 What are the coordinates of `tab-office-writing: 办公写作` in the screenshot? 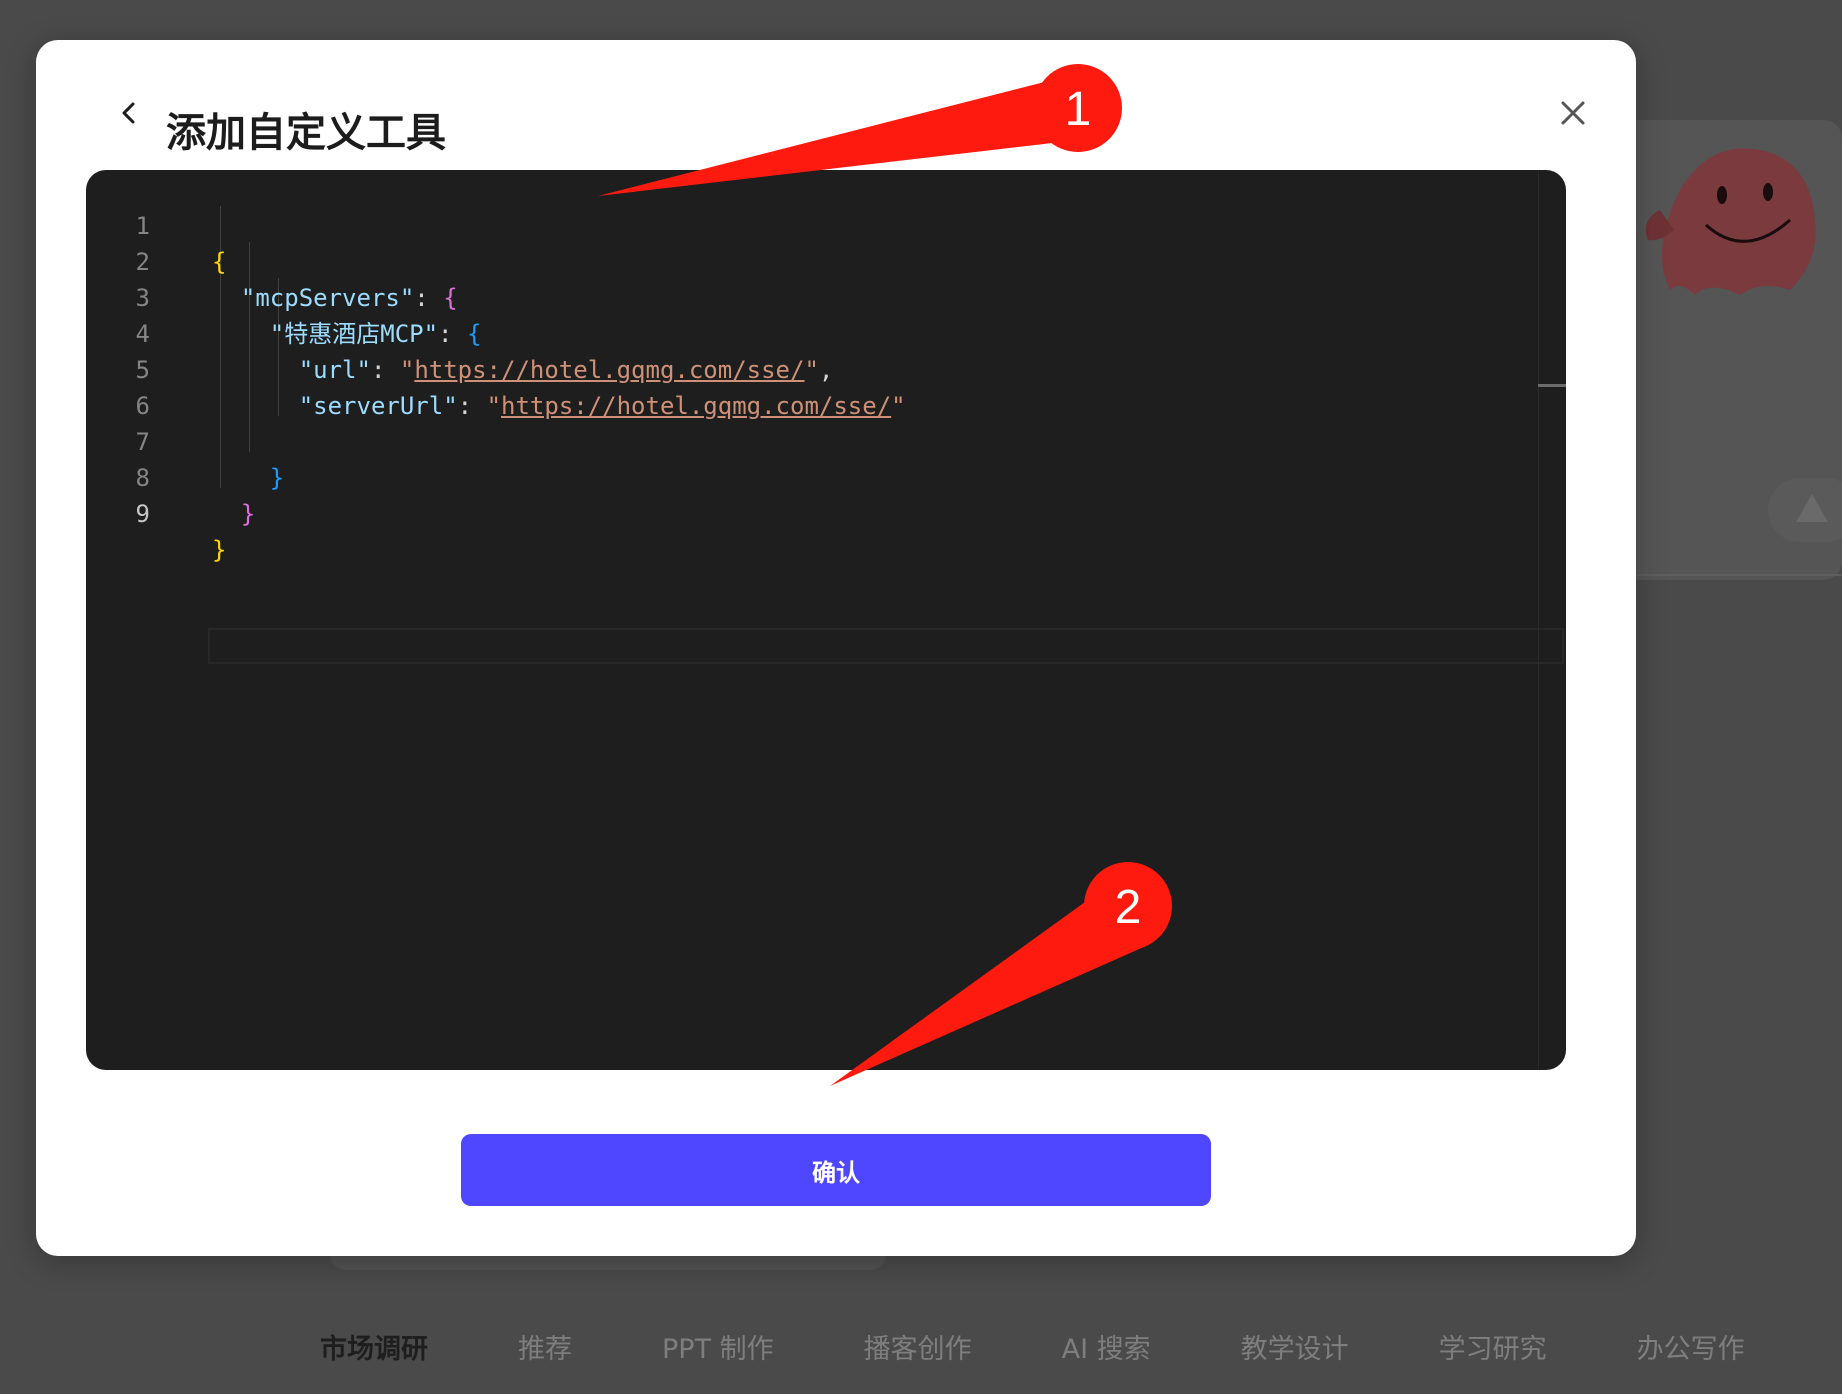 It's located at (1691, 1346).